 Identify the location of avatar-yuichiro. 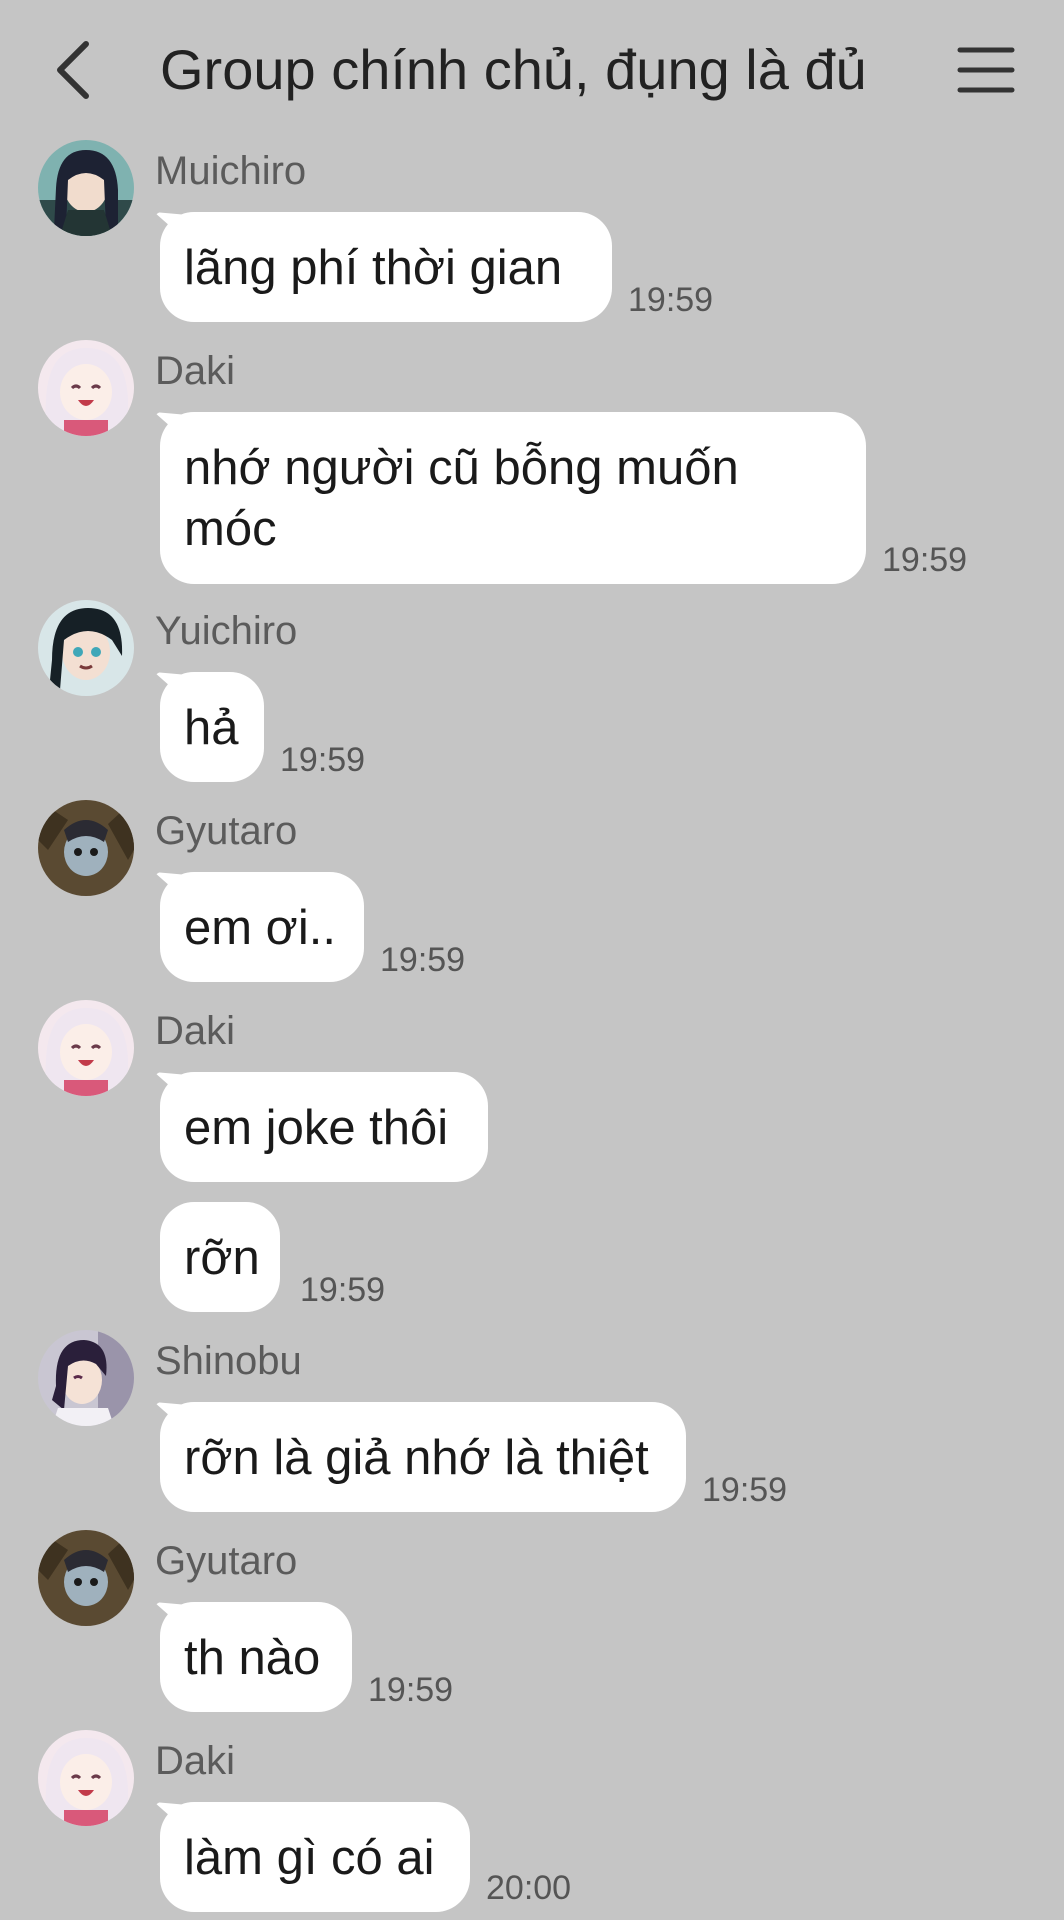
(86, 648).